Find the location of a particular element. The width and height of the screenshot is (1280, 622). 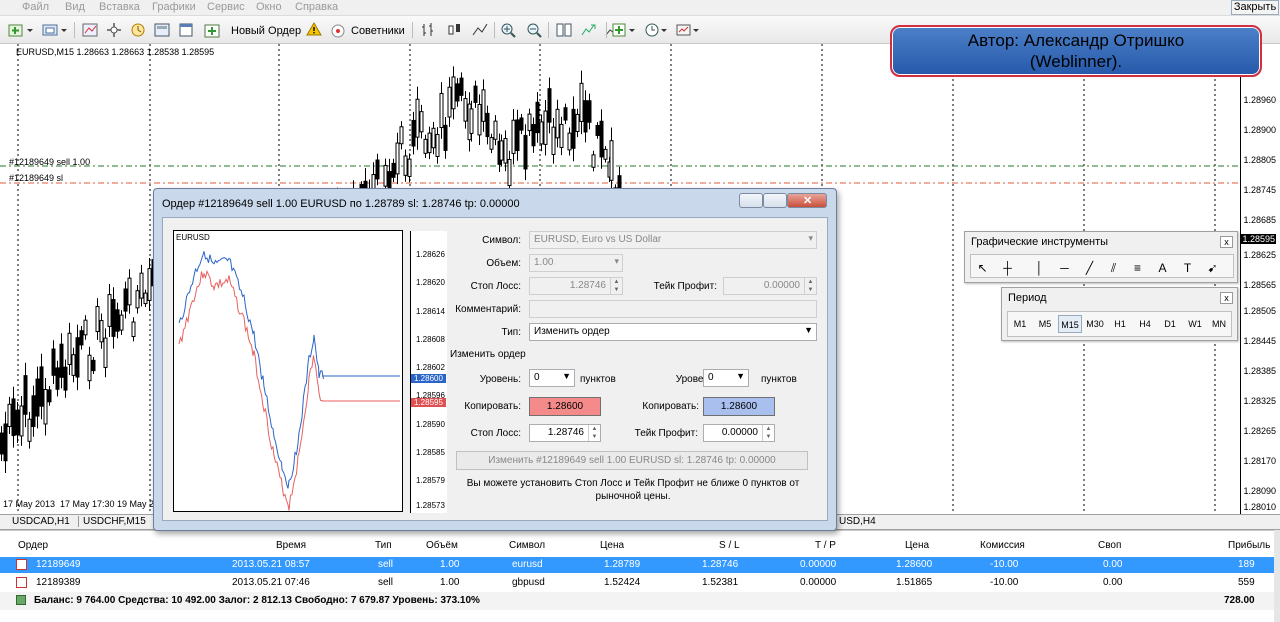

symbol-select: EURUSD, Euro vs US Dollar ▾ is located at coordinates (673, 240).